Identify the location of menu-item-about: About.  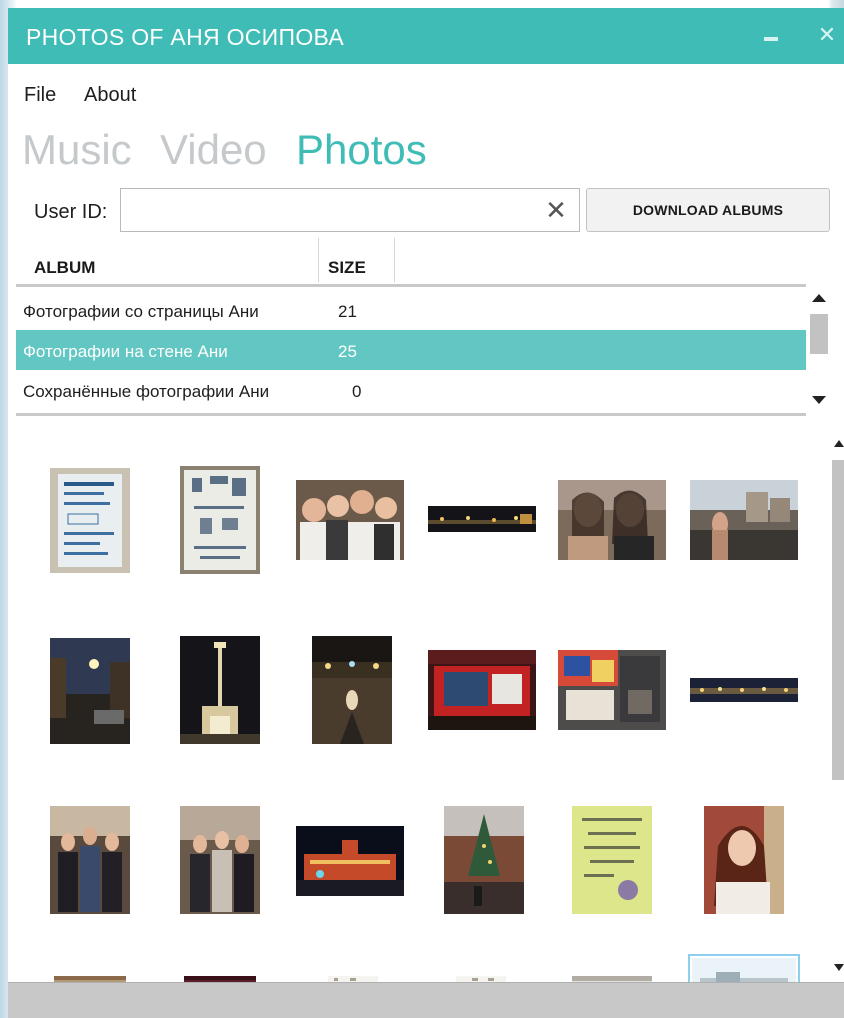
(110, 95).